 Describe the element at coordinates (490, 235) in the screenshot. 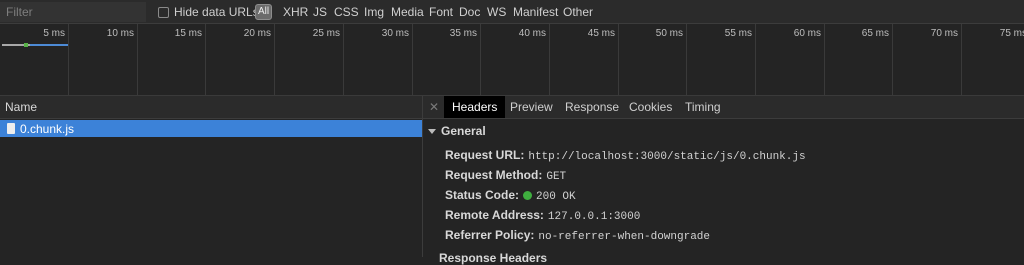

I see `header-key: Referrer Policy:` at that location.